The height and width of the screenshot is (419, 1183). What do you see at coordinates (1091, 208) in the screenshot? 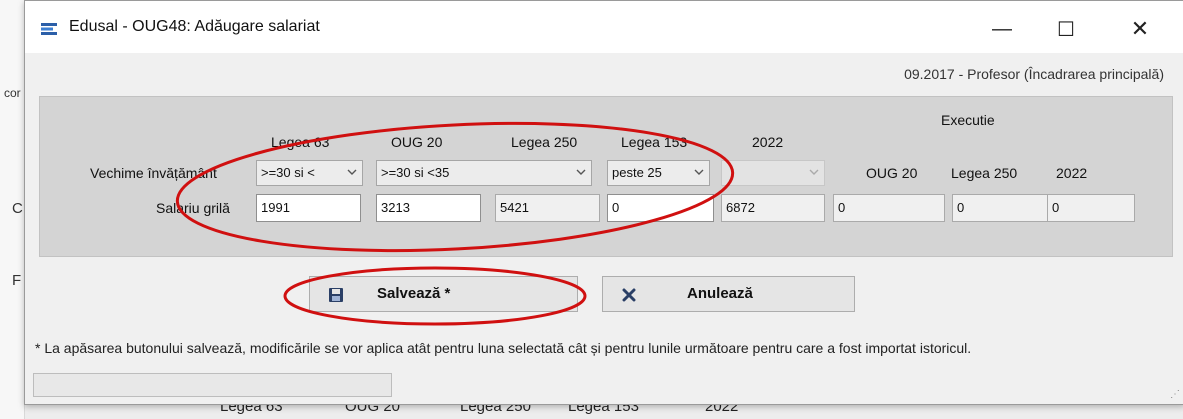
I see `exec-2022-field: 0` at bounding box center [1091, 208].